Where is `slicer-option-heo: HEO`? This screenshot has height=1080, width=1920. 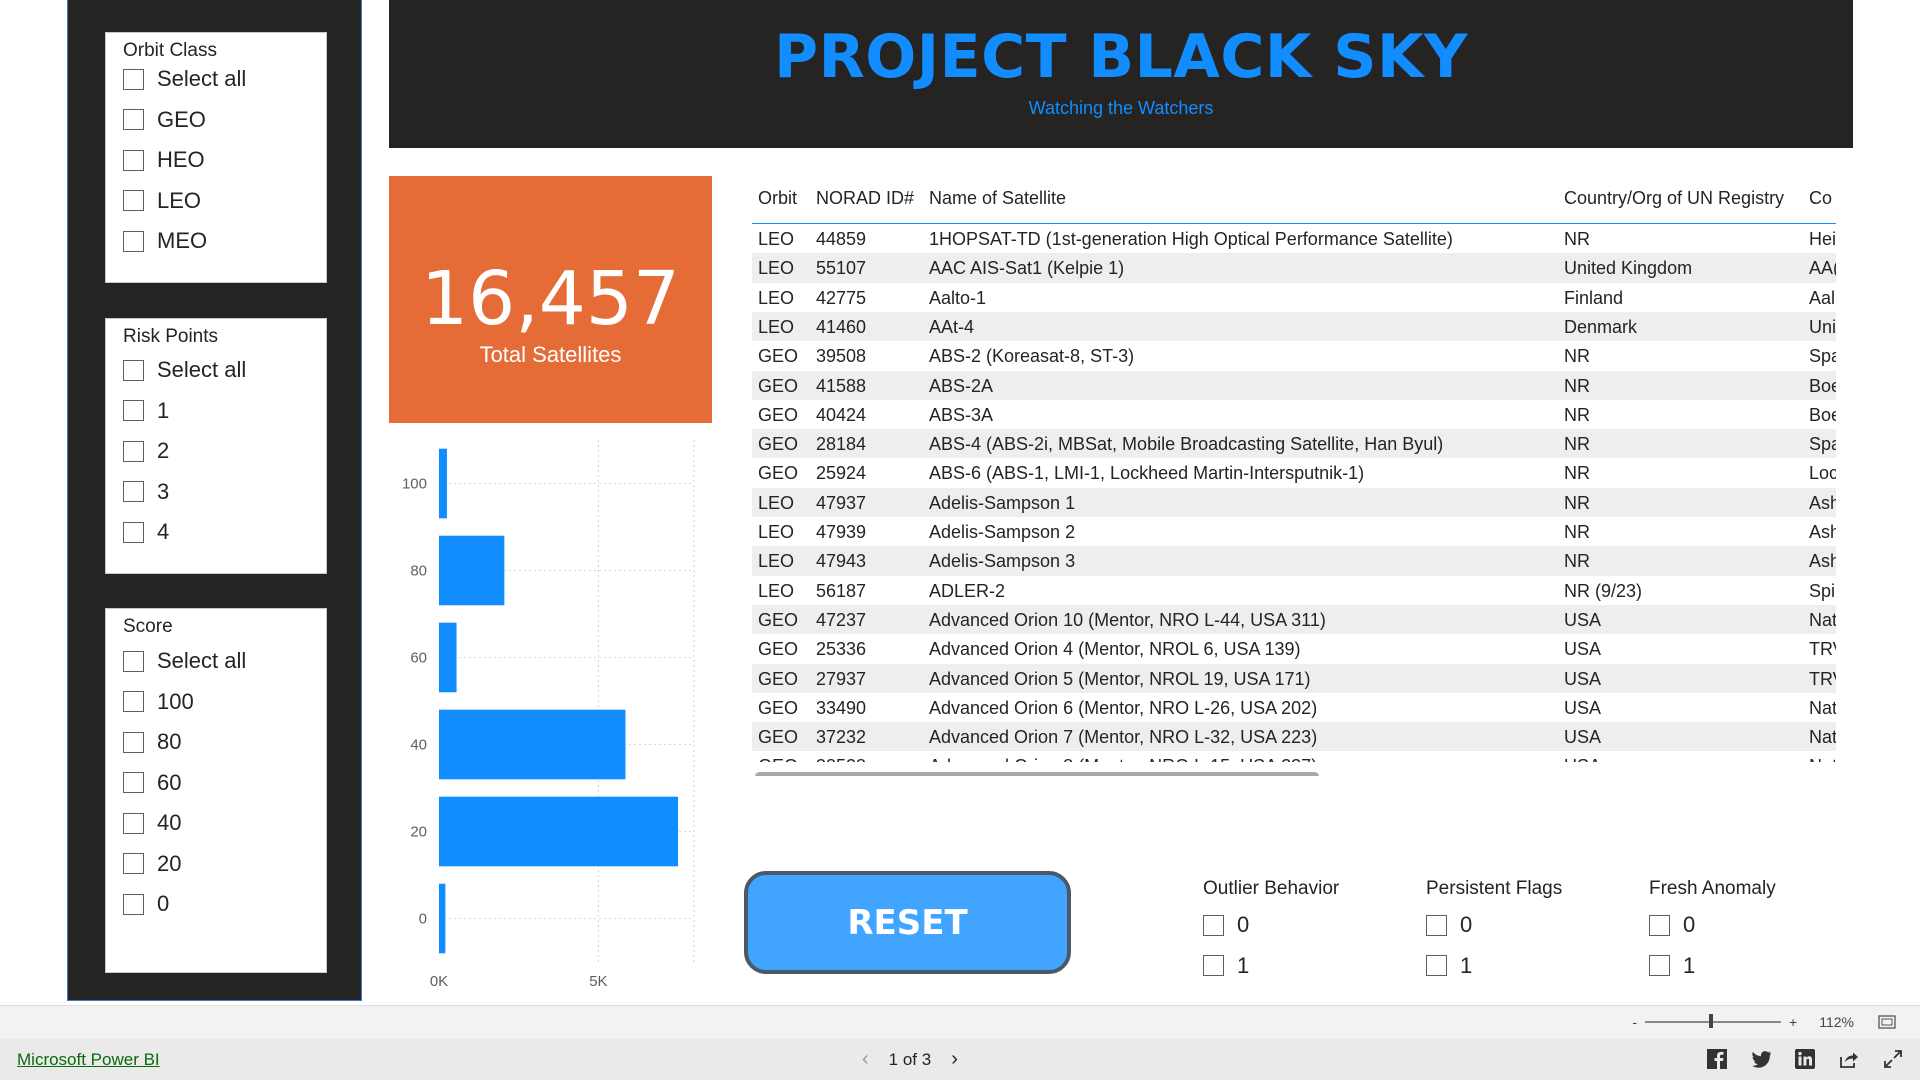
slicer-option-heo: HEO is located at coordinates (164, 160).